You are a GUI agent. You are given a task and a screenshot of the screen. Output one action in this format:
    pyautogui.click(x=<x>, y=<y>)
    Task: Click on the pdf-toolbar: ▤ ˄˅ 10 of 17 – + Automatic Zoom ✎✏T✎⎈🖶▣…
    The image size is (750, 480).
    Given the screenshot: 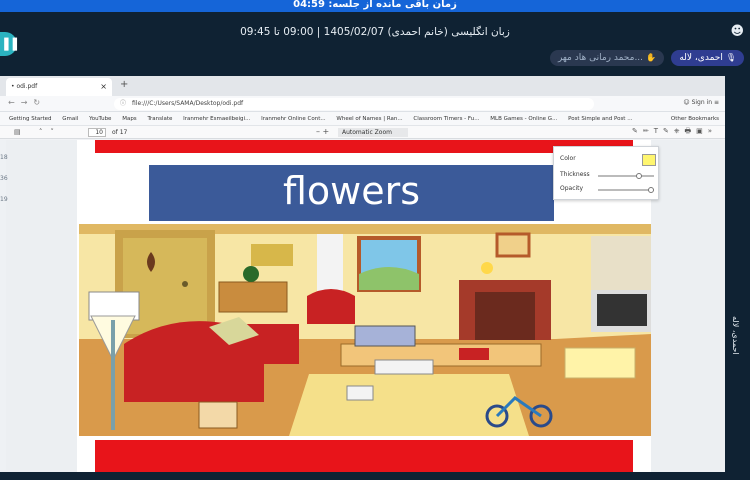 What is the action you would take?
    pyautogui.click(x=362, y=132)
    